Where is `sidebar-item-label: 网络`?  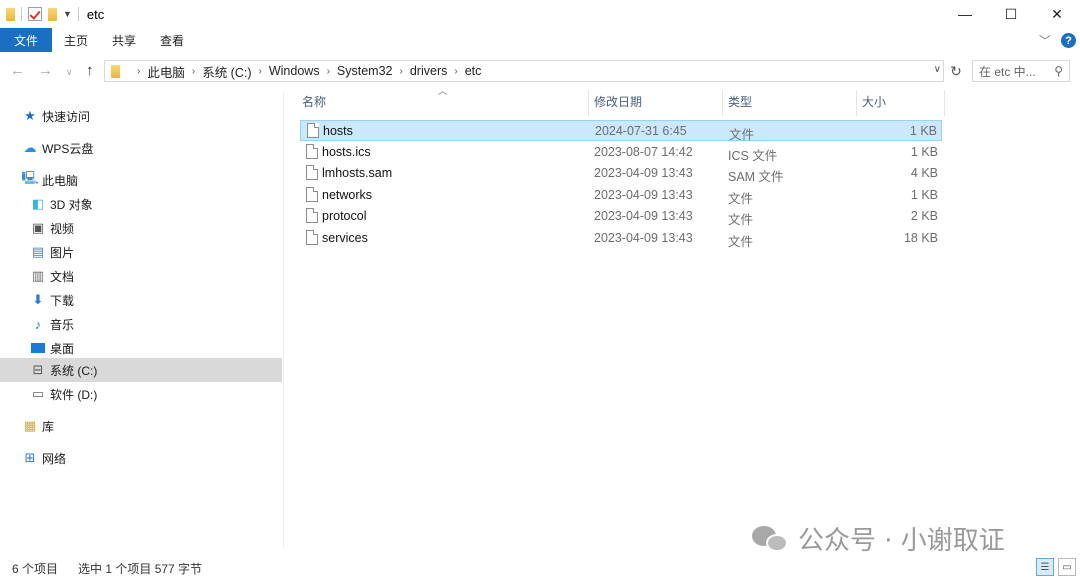 sidebar-item-label: 网络 is located at coordinates (54, 458).